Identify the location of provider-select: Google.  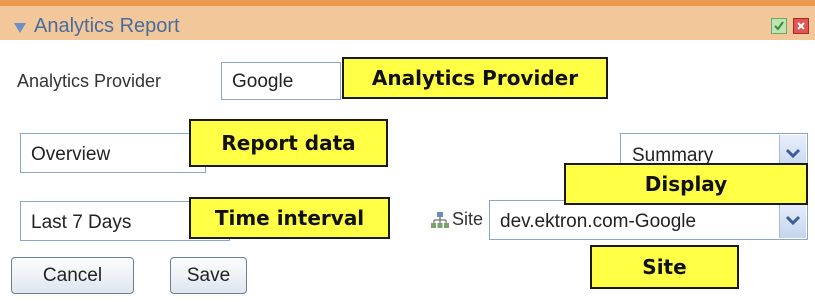
(281, 81).